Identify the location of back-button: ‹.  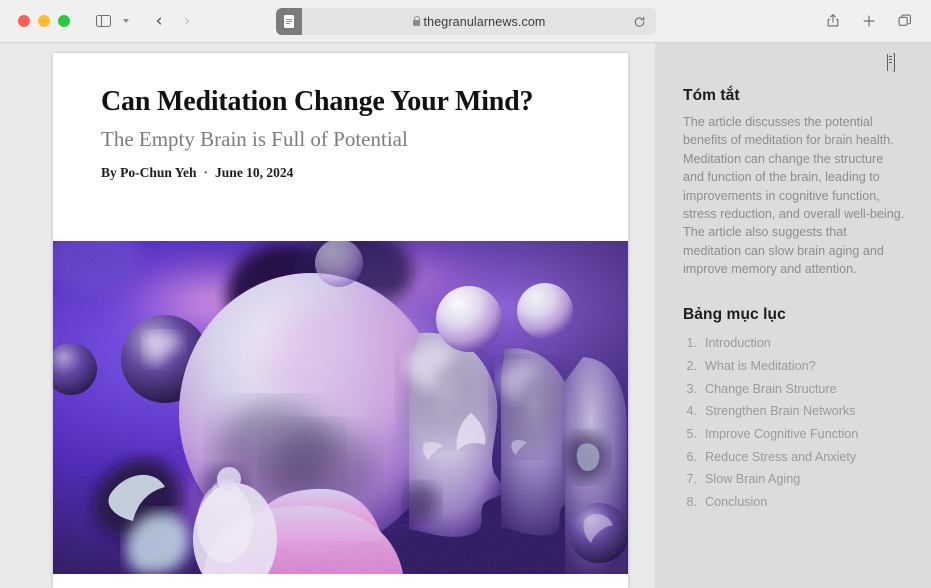
(159, 21).